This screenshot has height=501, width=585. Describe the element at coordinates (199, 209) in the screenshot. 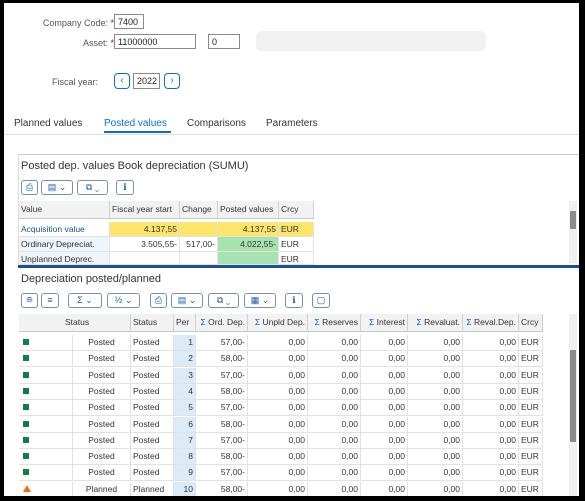

I see `column-header-change: Change` at that location.